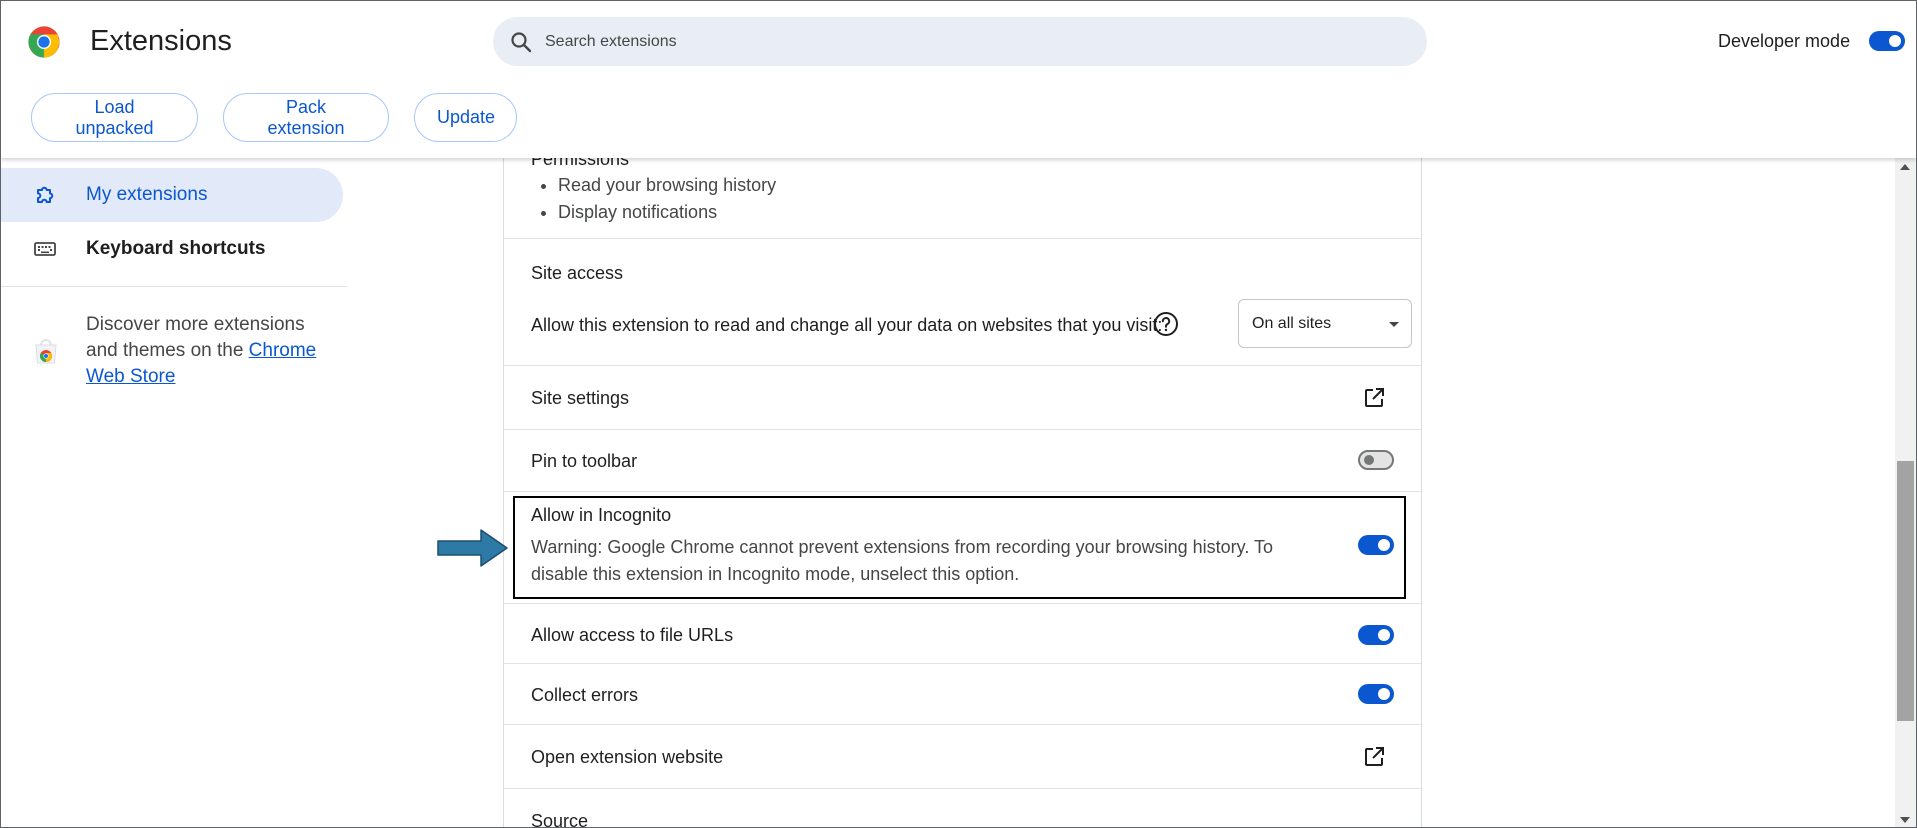  What do you see at coordinates (585, 695) in the screenshot?
I see `collect-errors-label: Collect errors` at bounding box center [585, 695].